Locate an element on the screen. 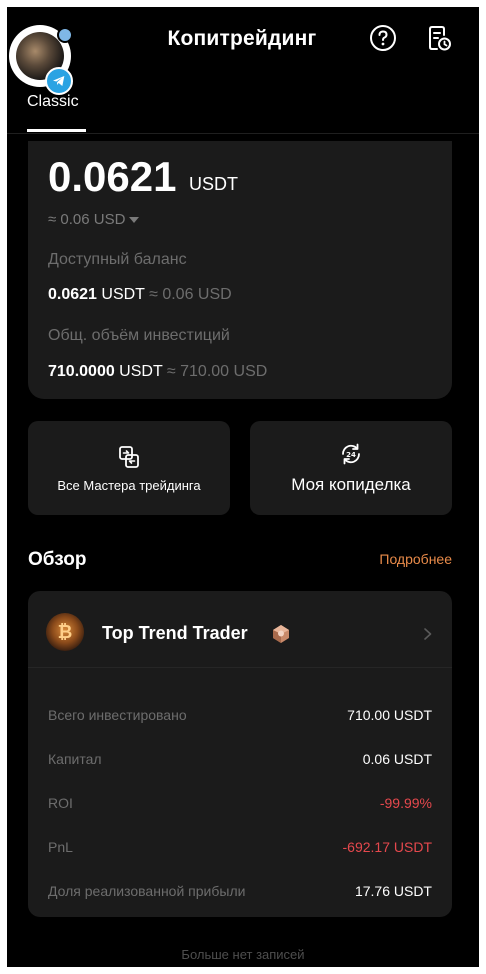 The width and height of the screenshot is (486, 974). balance-approx-usd: ≈ 0.06 USD is located at coordinates (94, 219).